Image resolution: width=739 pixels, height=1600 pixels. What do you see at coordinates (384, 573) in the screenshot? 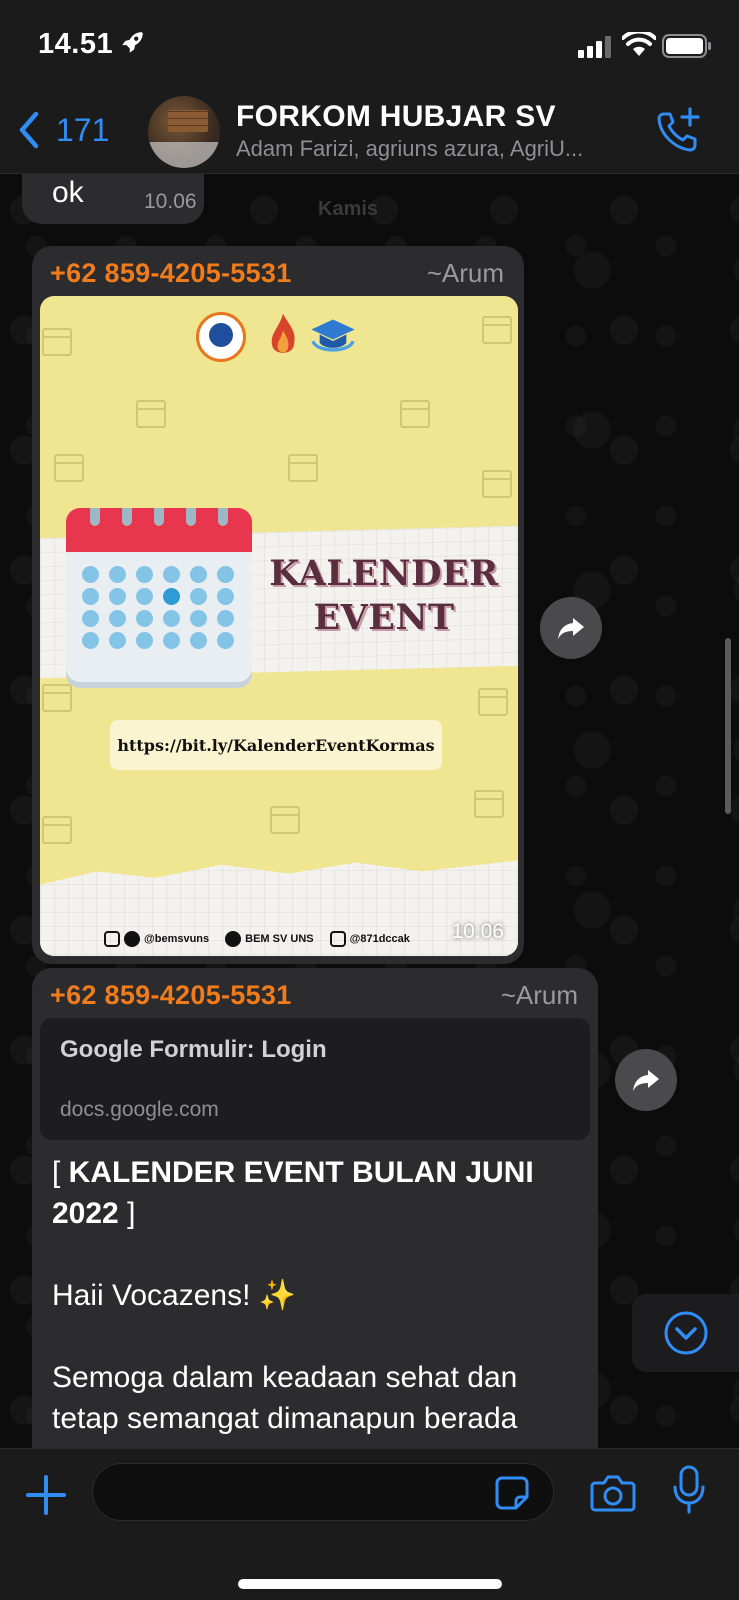
I see `poster-title-line1: KALENDER` at bounding box center [384, 573].